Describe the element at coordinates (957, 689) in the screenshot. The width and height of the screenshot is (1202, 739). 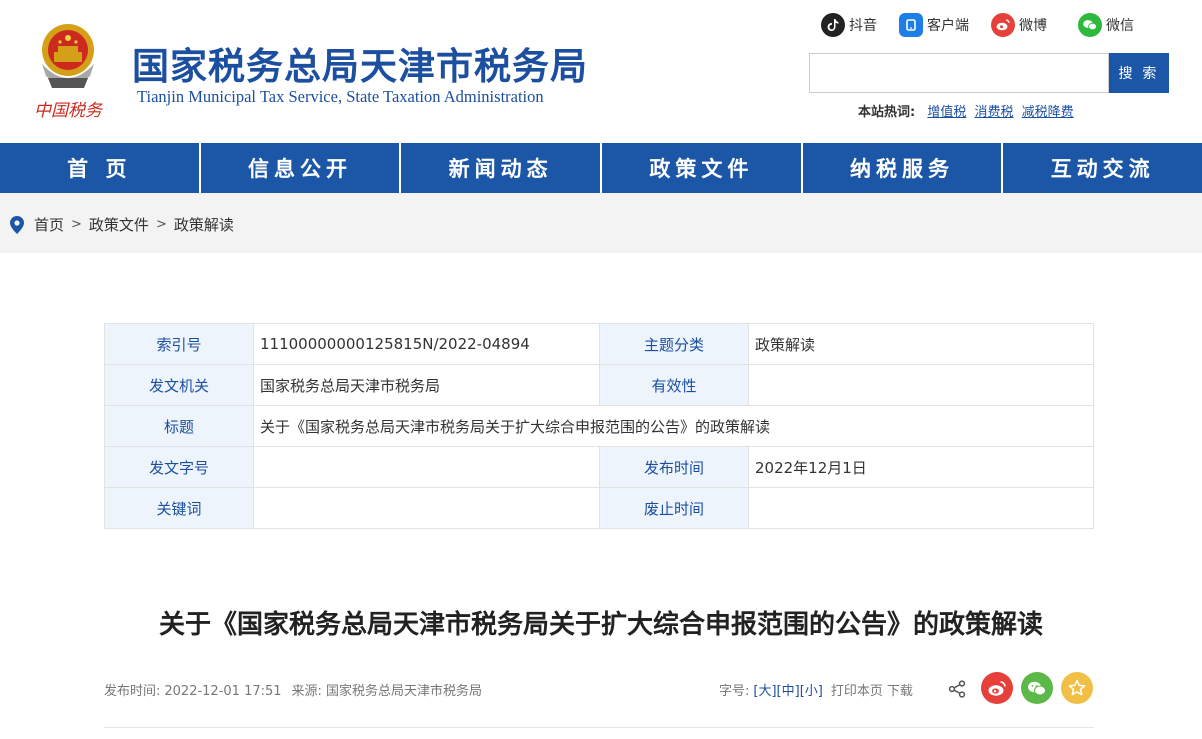
I see `share-icon` at that location.